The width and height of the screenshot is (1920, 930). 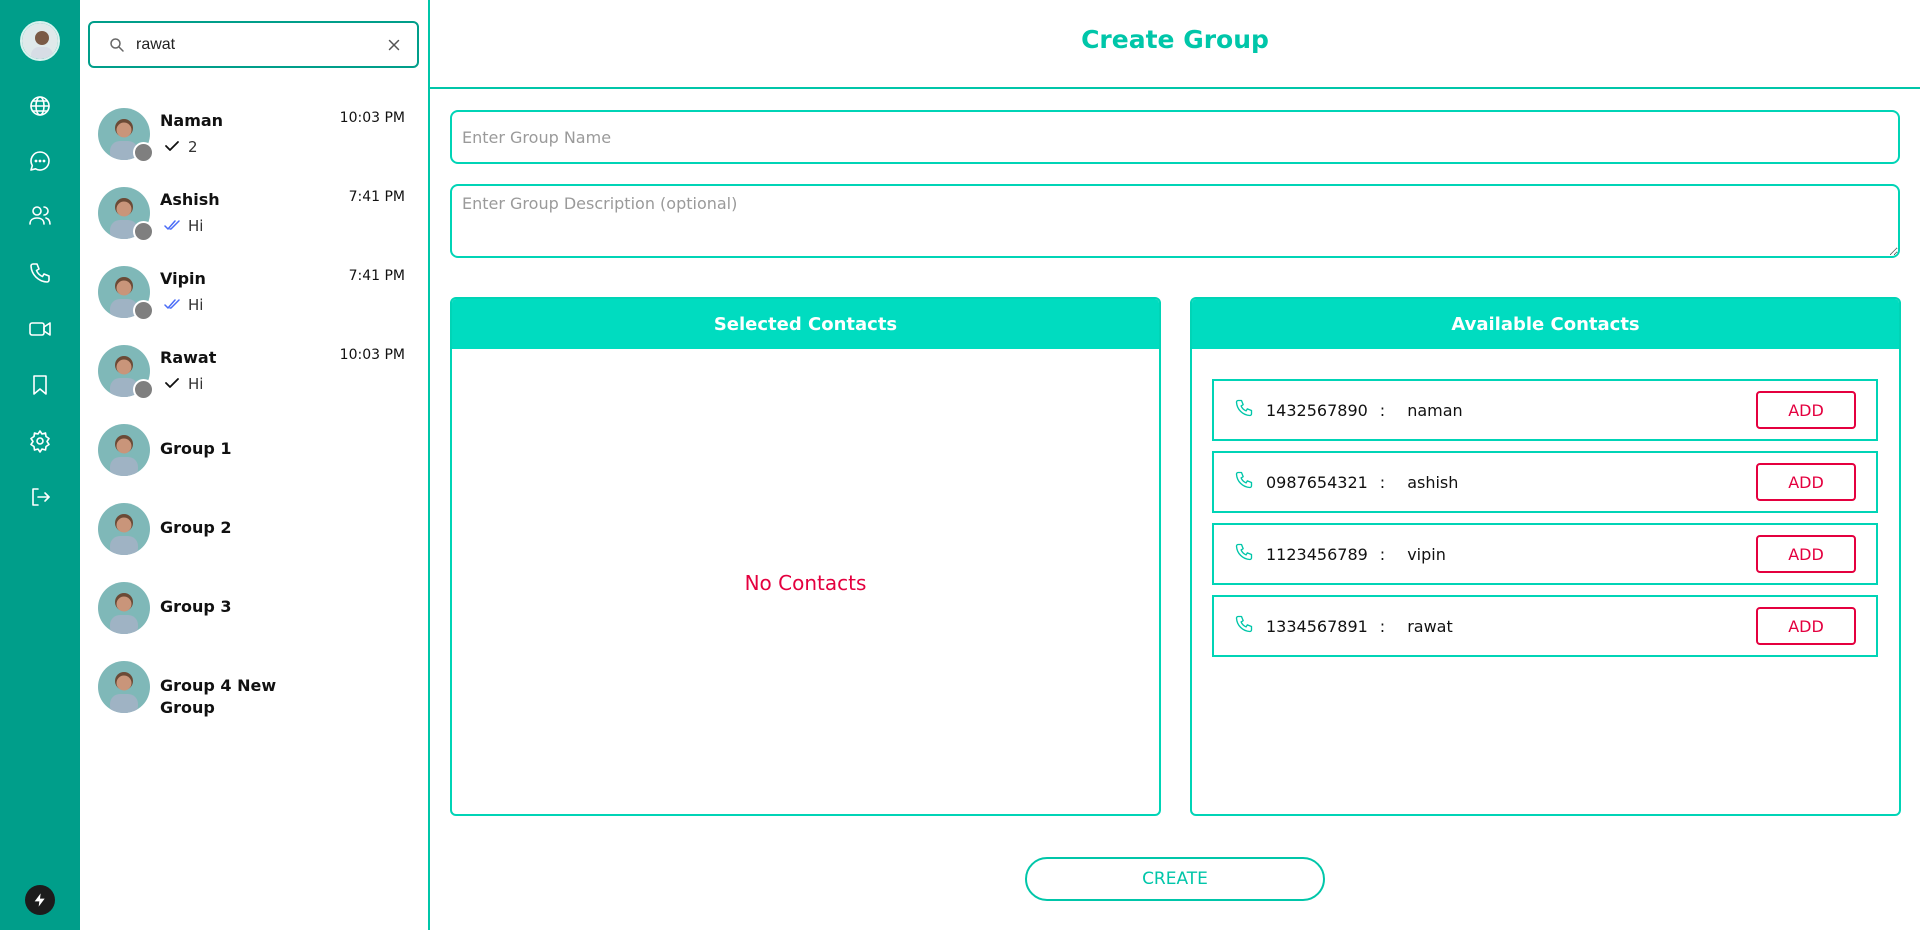 What do you see at coordinates (40, 161) in the screenshot?
I see `chat-bubble-icon` at bounding box center [40, 161].